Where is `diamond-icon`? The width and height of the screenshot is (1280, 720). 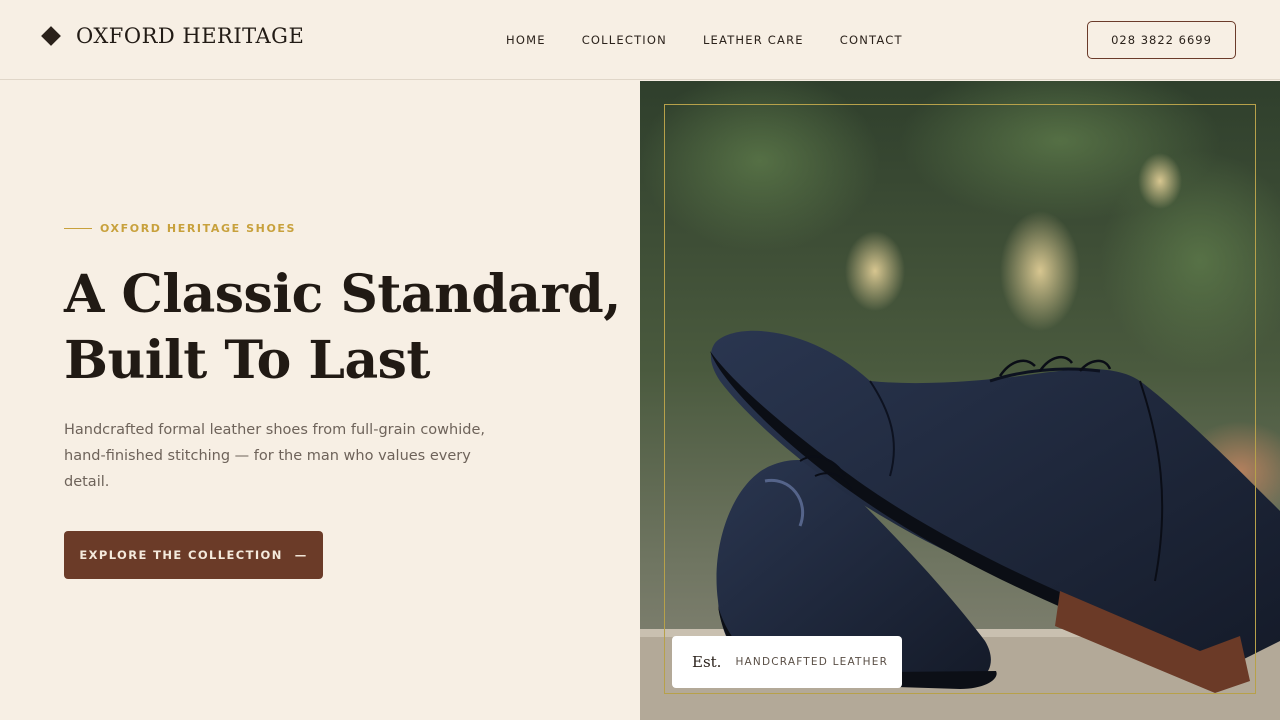 diamond-icon is located at coordinates (51, 36).